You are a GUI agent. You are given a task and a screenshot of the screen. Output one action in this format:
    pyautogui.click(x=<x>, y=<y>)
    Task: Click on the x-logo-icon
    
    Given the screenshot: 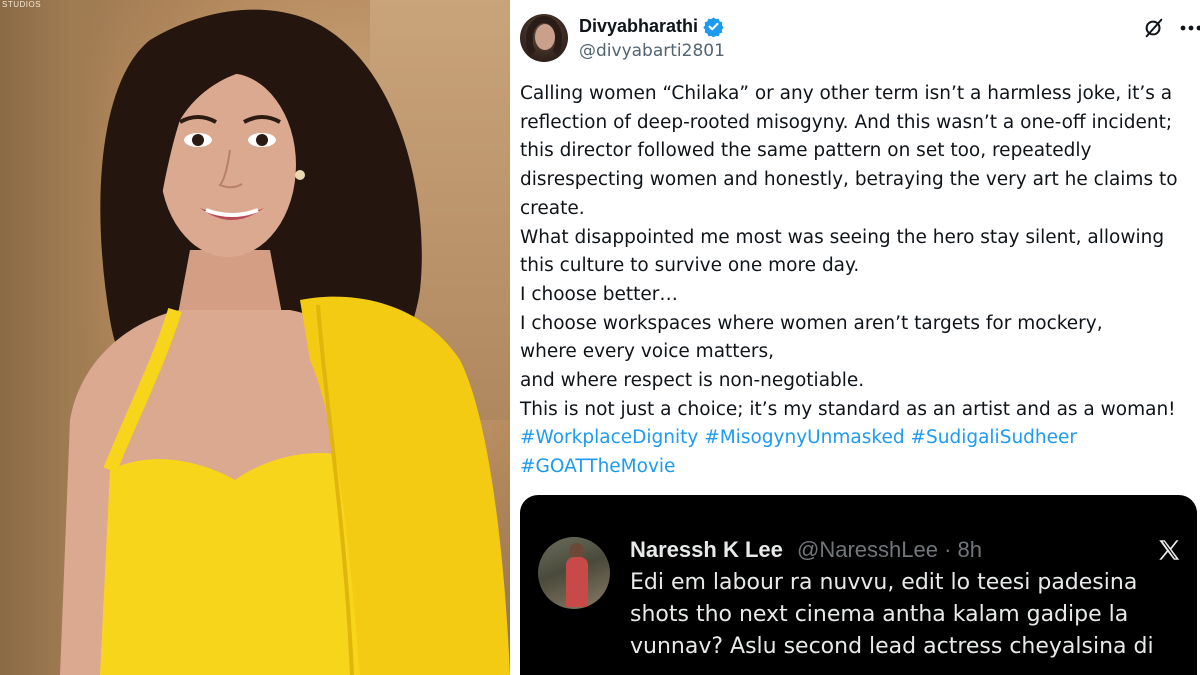 What is the action you would take?
    pyautogui.click(x=1169, y=550)
    